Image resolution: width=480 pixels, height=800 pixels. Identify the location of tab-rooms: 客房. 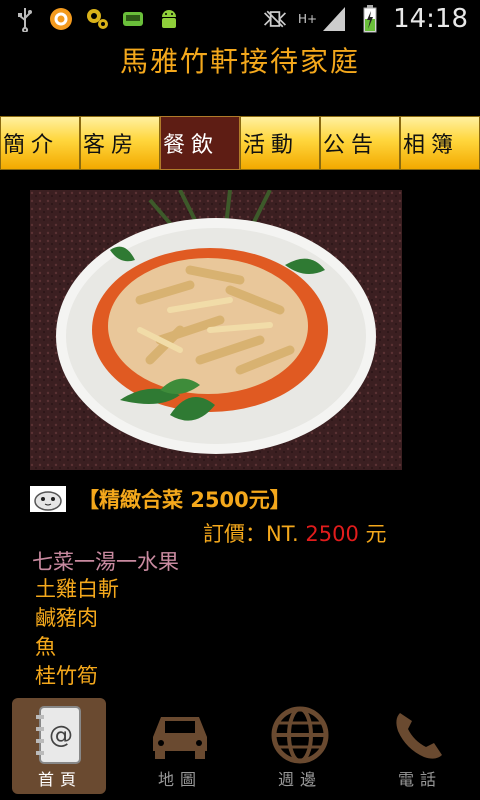
(120, 143).